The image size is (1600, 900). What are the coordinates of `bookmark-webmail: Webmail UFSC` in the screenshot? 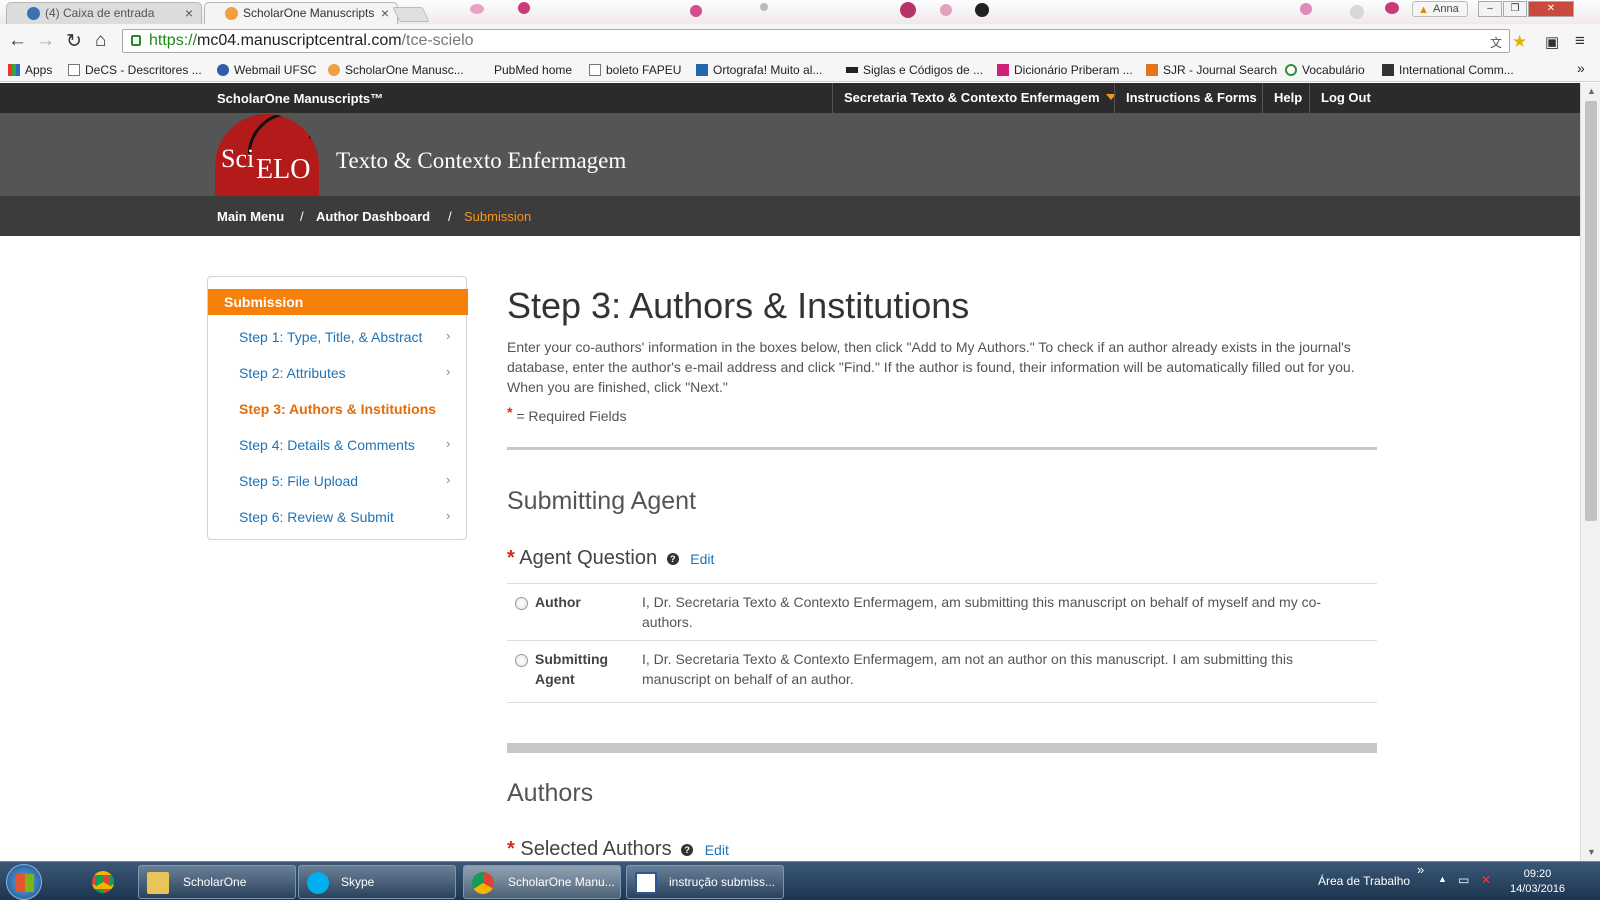 It's located at (266, 70).